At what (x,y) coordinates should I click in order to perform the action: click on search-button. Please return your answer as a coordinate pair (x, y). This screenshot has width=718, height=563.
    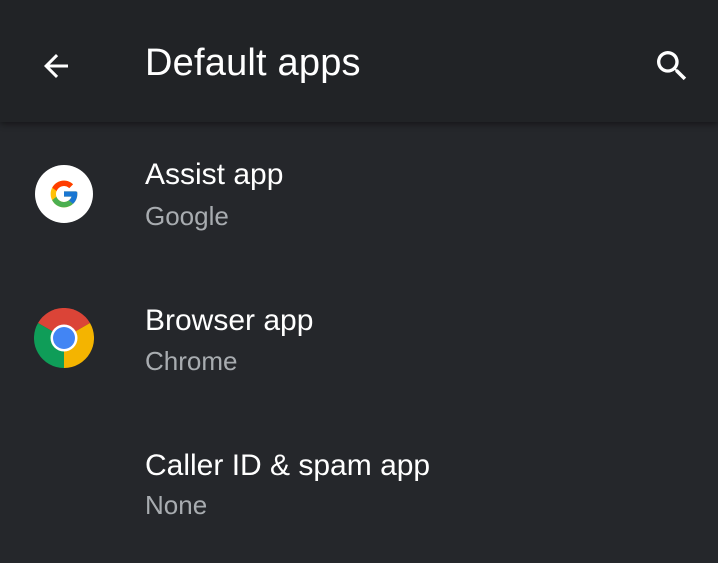
    Looking at the image, I should click on (672, 66).